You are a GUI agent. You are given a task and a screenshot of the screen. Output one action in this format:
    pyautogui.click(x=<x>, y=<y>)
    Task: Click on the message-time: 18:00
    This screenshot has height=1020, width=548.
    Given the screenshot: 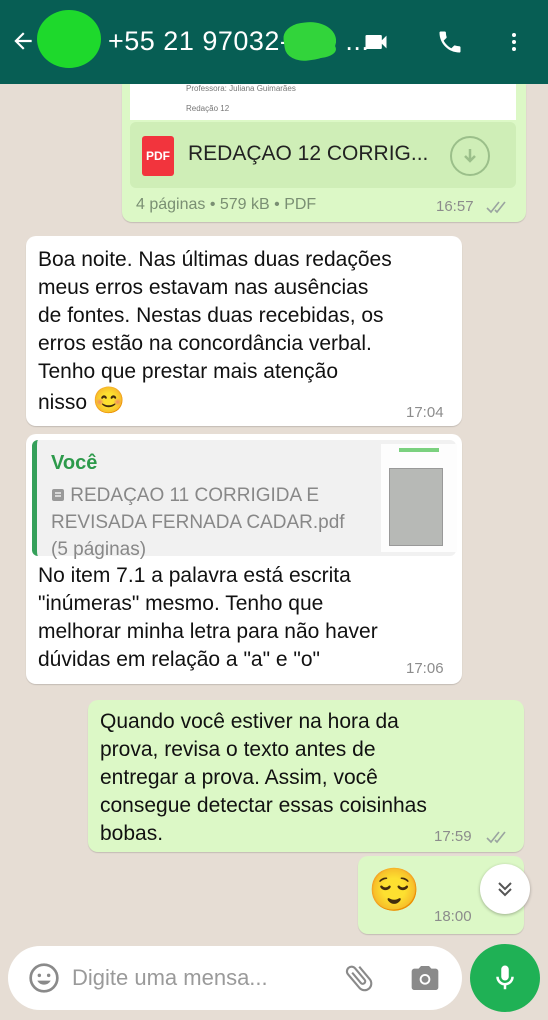 What is the action you would take?
    pyautogui.click(x=453, y=916)
    